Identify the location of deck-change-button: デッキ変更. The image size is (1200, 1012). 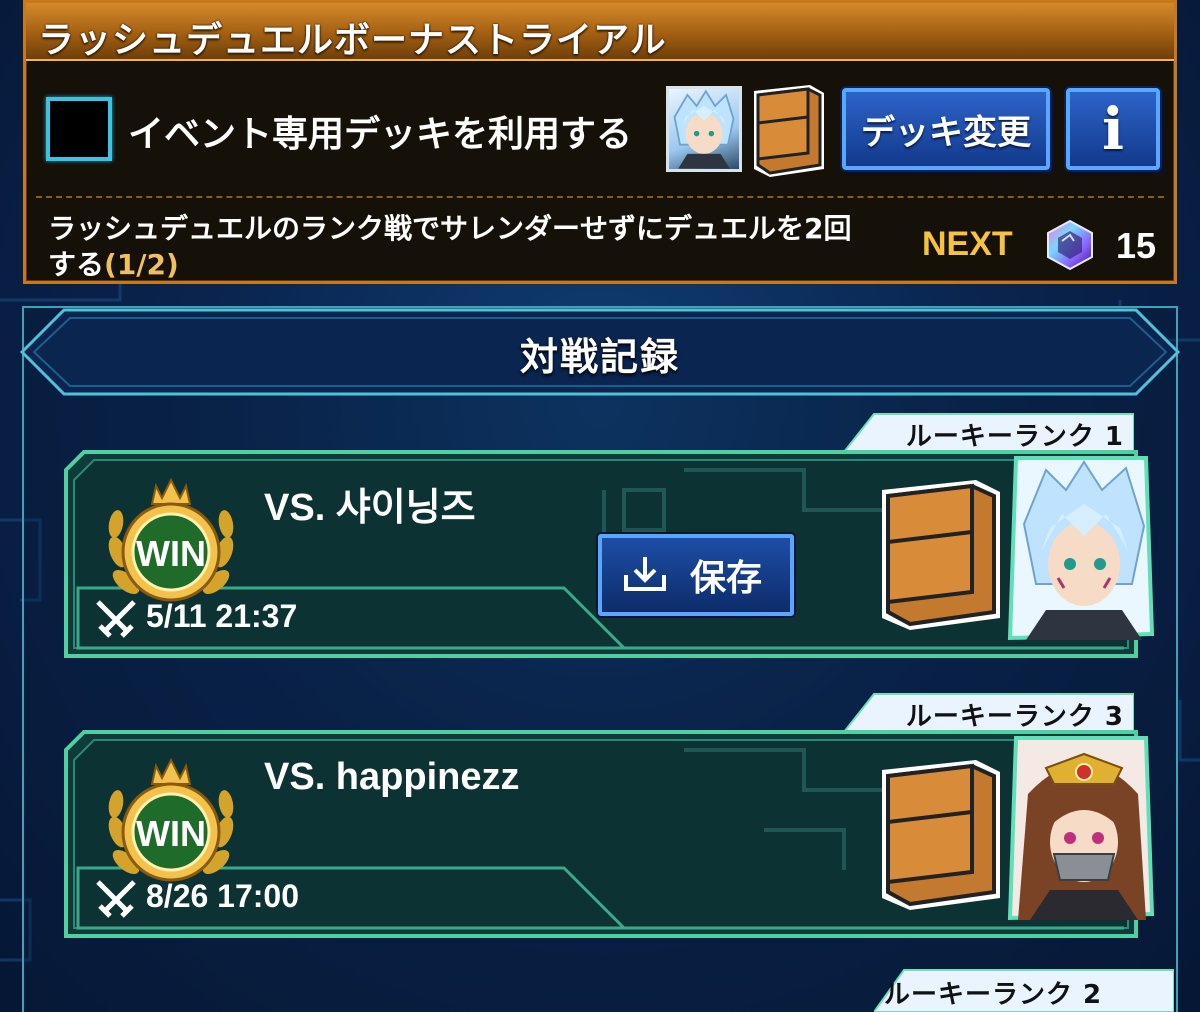
(946, 129).